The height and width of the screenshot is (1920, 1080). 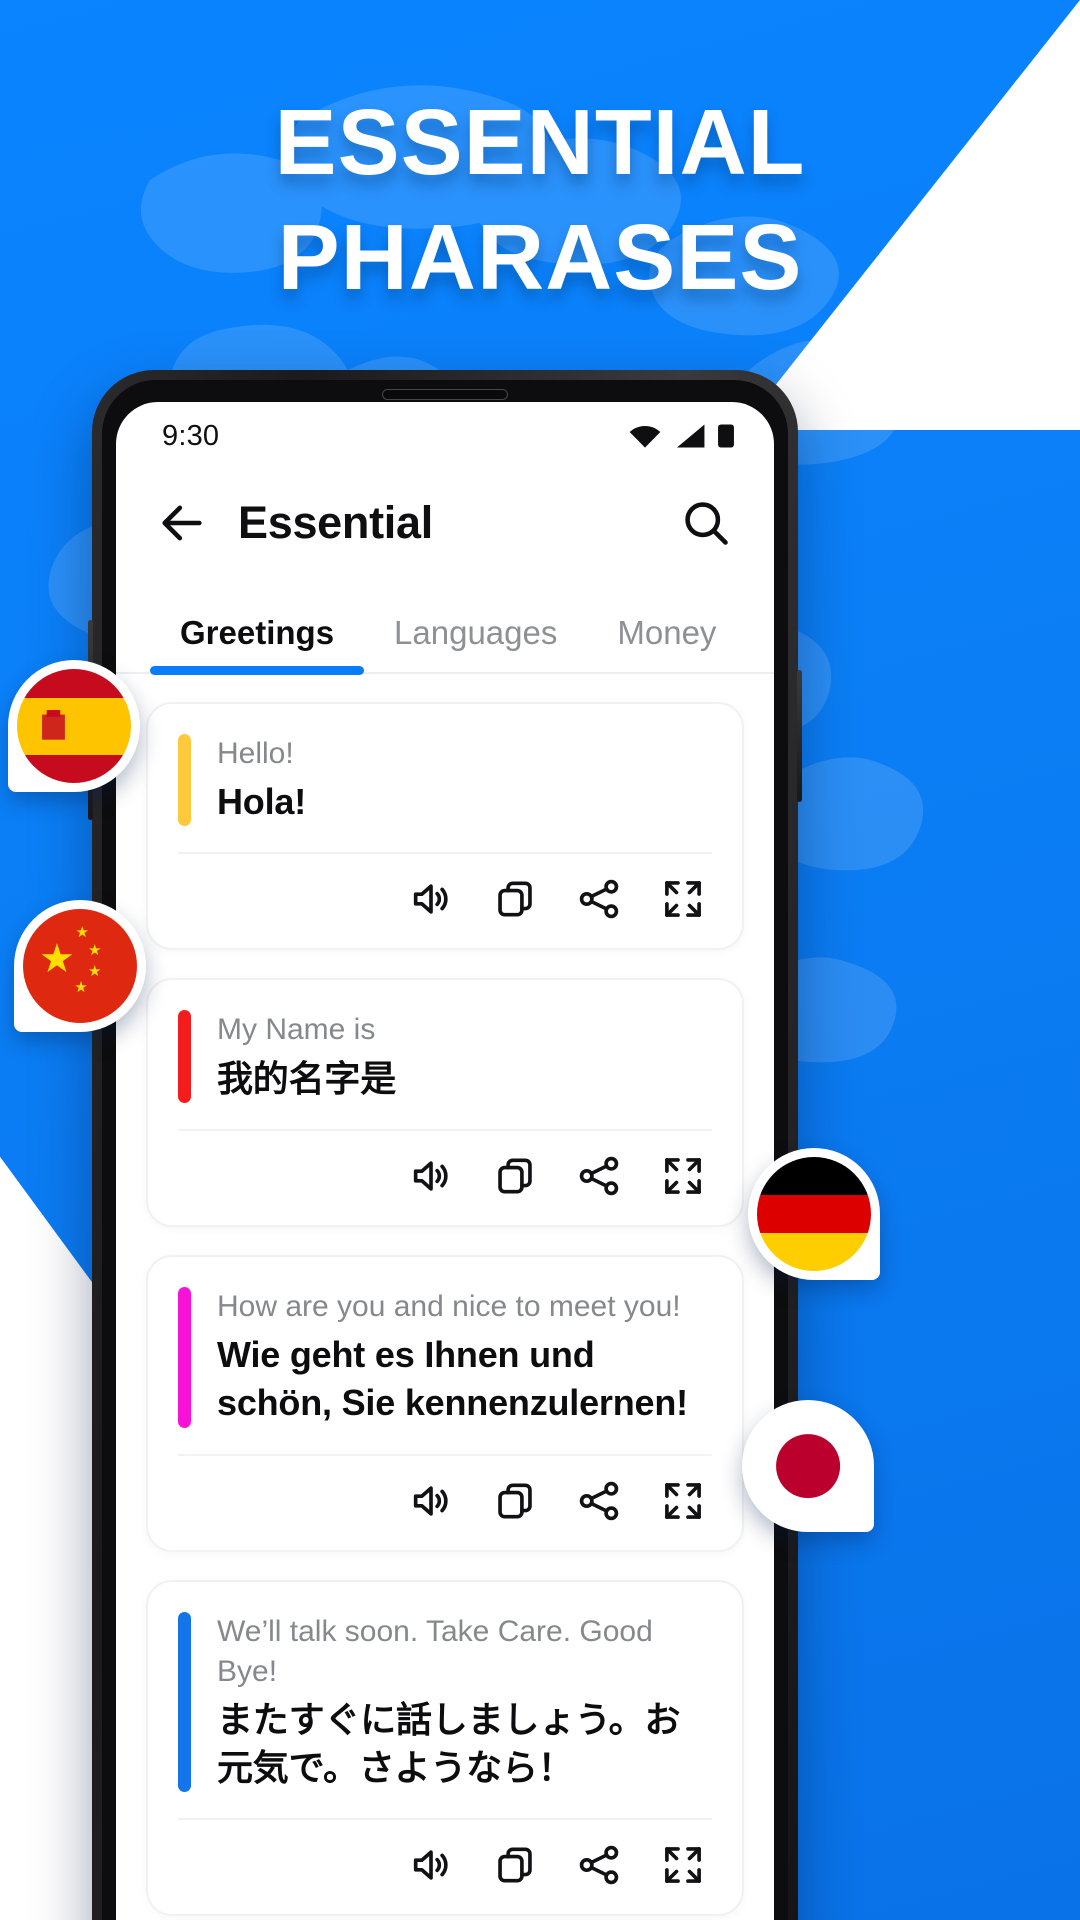 What do you see at coordinates (540, 257) in the screenshot?
I see `headline-line-2: PHARASES` at bounding box center [540, 257].